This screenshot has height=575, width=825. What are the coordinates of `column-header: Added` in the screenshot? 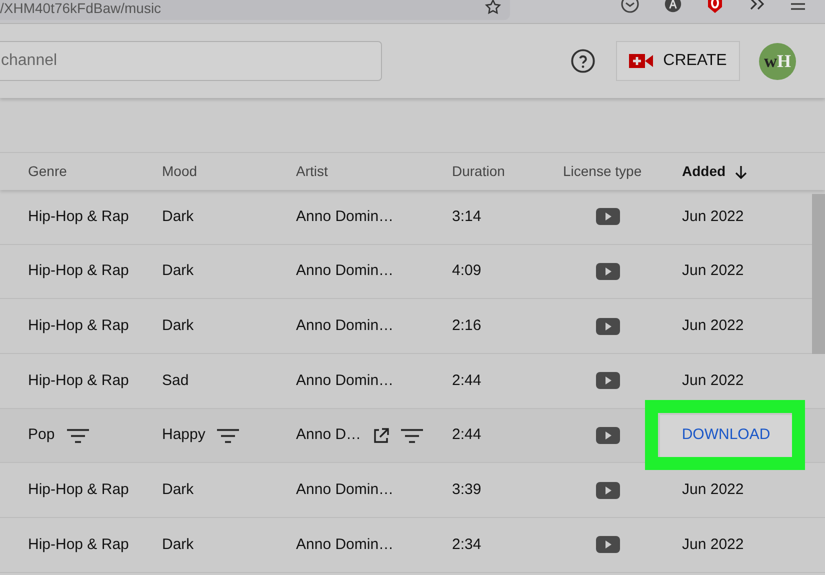 It's located at (704, 171).